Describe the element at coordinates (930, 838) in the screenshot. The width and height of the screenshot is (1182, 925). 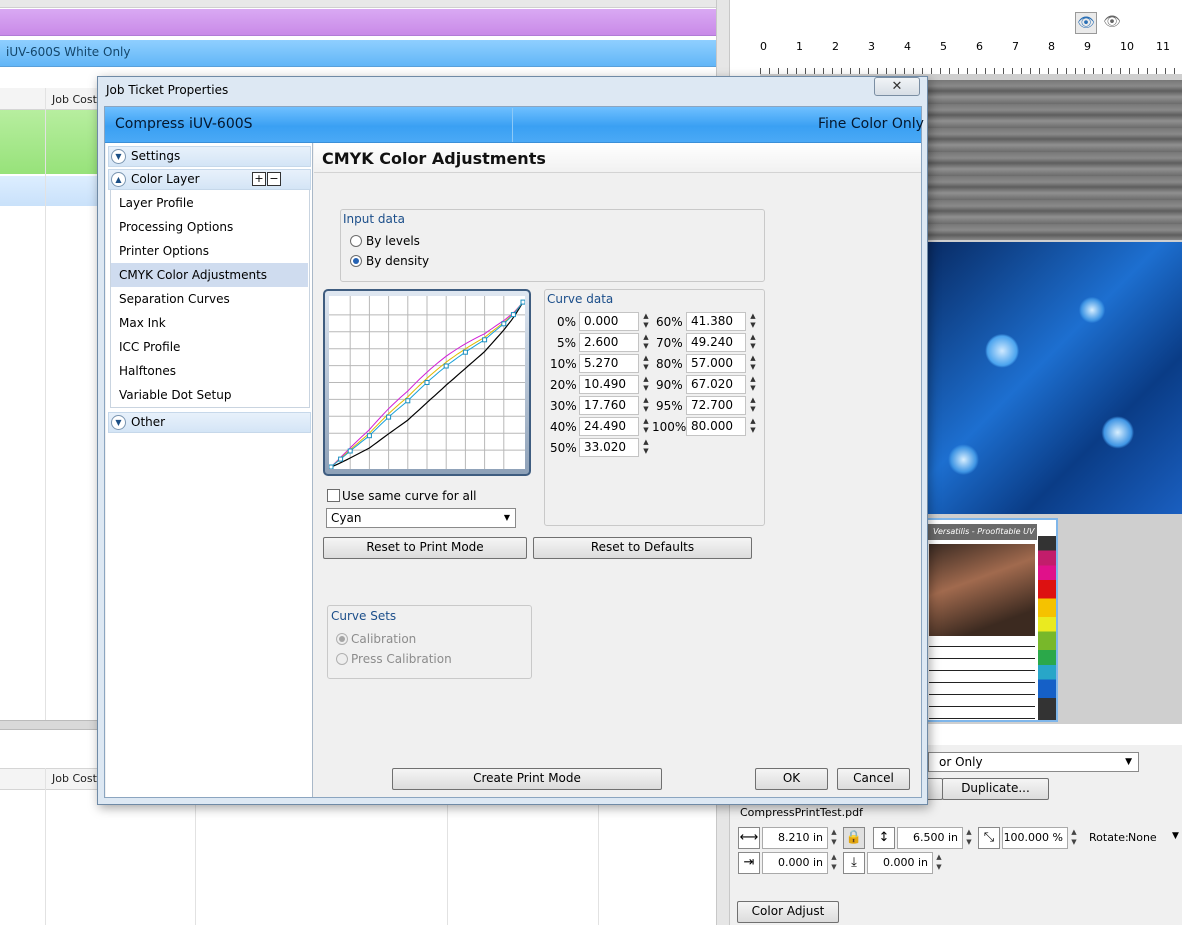
I see `height-field: 6.500 in` at that location.